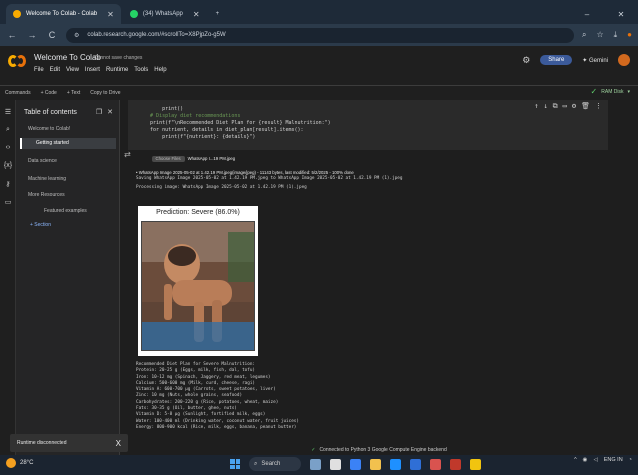  What do you see at coordinates (545, 106) in the screenshot?
I see `move-down-icon: ↓` at bounding box center [545, 106].